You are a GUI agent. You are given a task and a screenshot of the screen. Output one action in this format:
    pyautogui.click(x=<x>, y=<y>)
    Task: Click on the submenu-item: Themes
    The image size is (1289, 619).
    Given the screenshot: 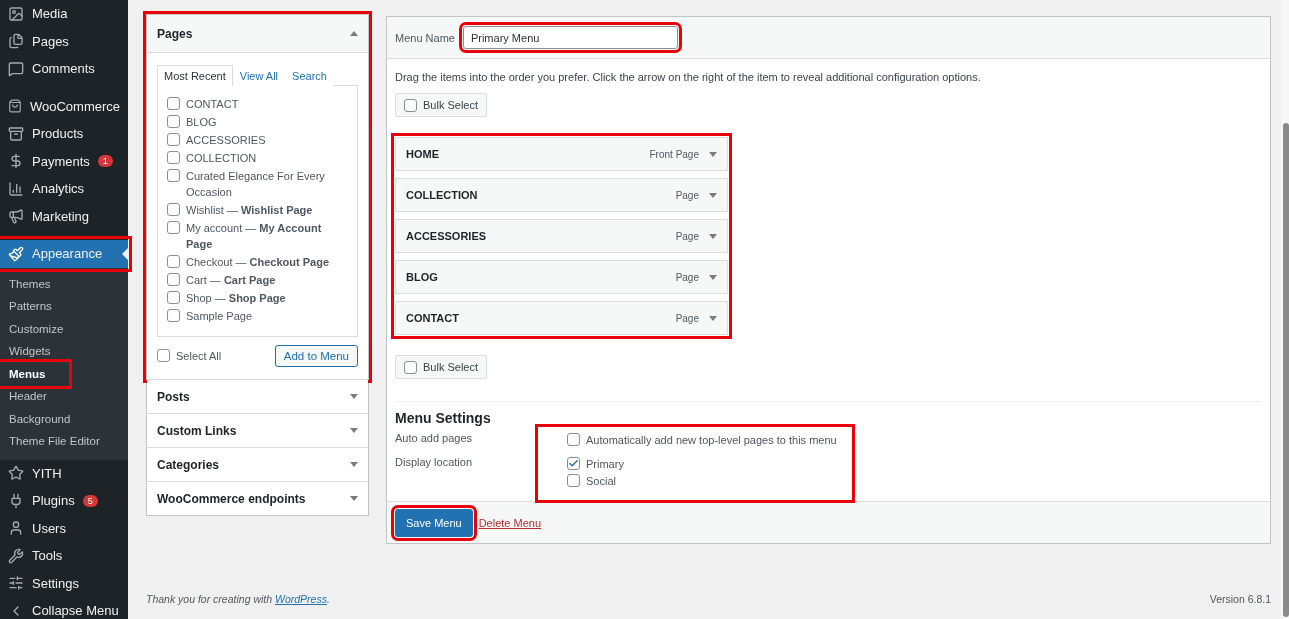 What is the action you would take?
    pyautogui.click(x=64, y=283)
    